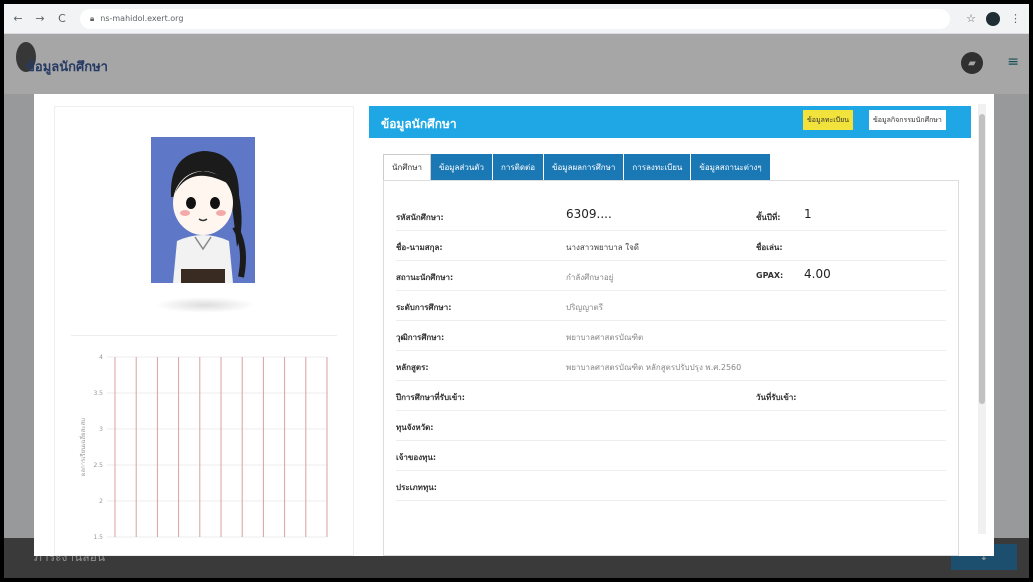 The height and width of the screenshot is (582, 1033). Describe the element at coordinates (18, 18) in the screenshot. I see `back-icon: ←` at that location.